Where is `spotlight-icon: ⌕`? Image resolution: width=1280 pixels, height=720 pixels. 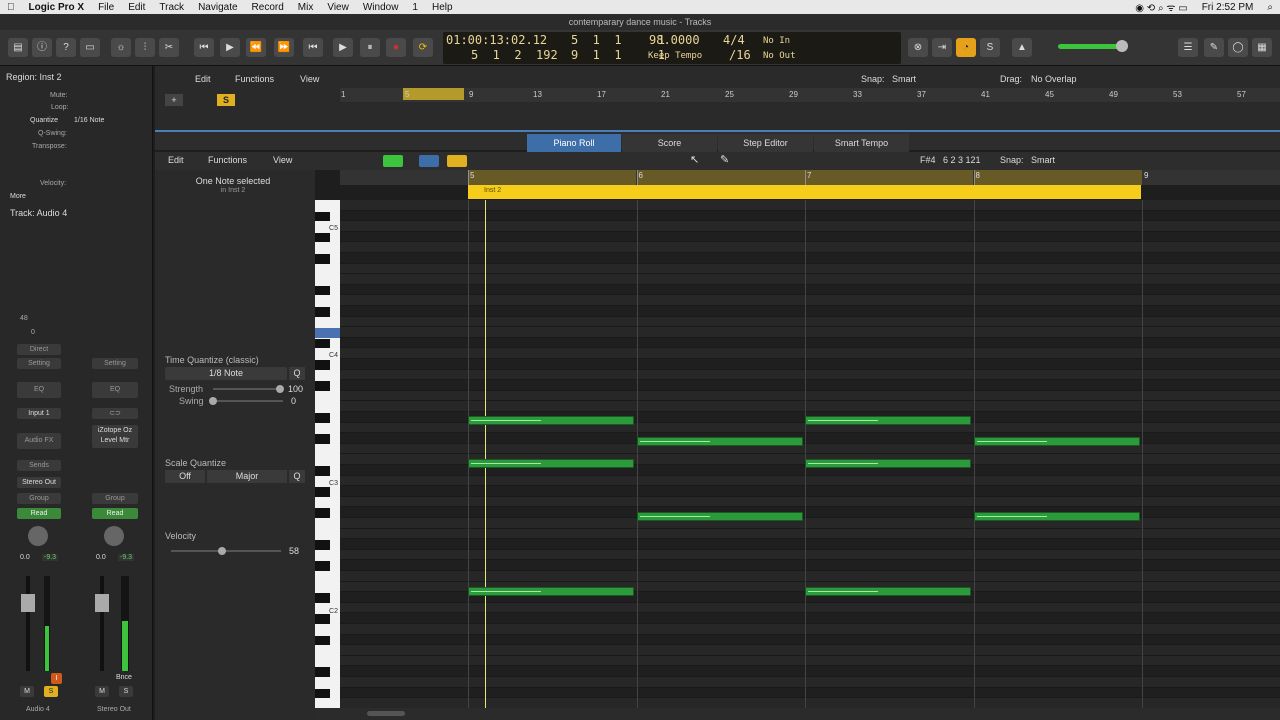 spotlight-icon: ⌕ is located at coordinates (1270, 7).